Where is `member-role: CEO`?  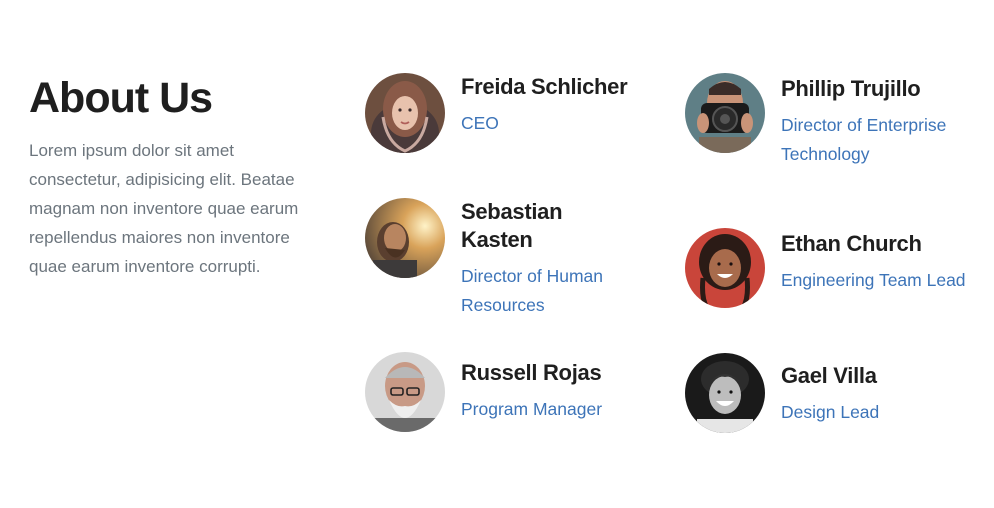
member-role: CEO is located at coordinates (480, 123).